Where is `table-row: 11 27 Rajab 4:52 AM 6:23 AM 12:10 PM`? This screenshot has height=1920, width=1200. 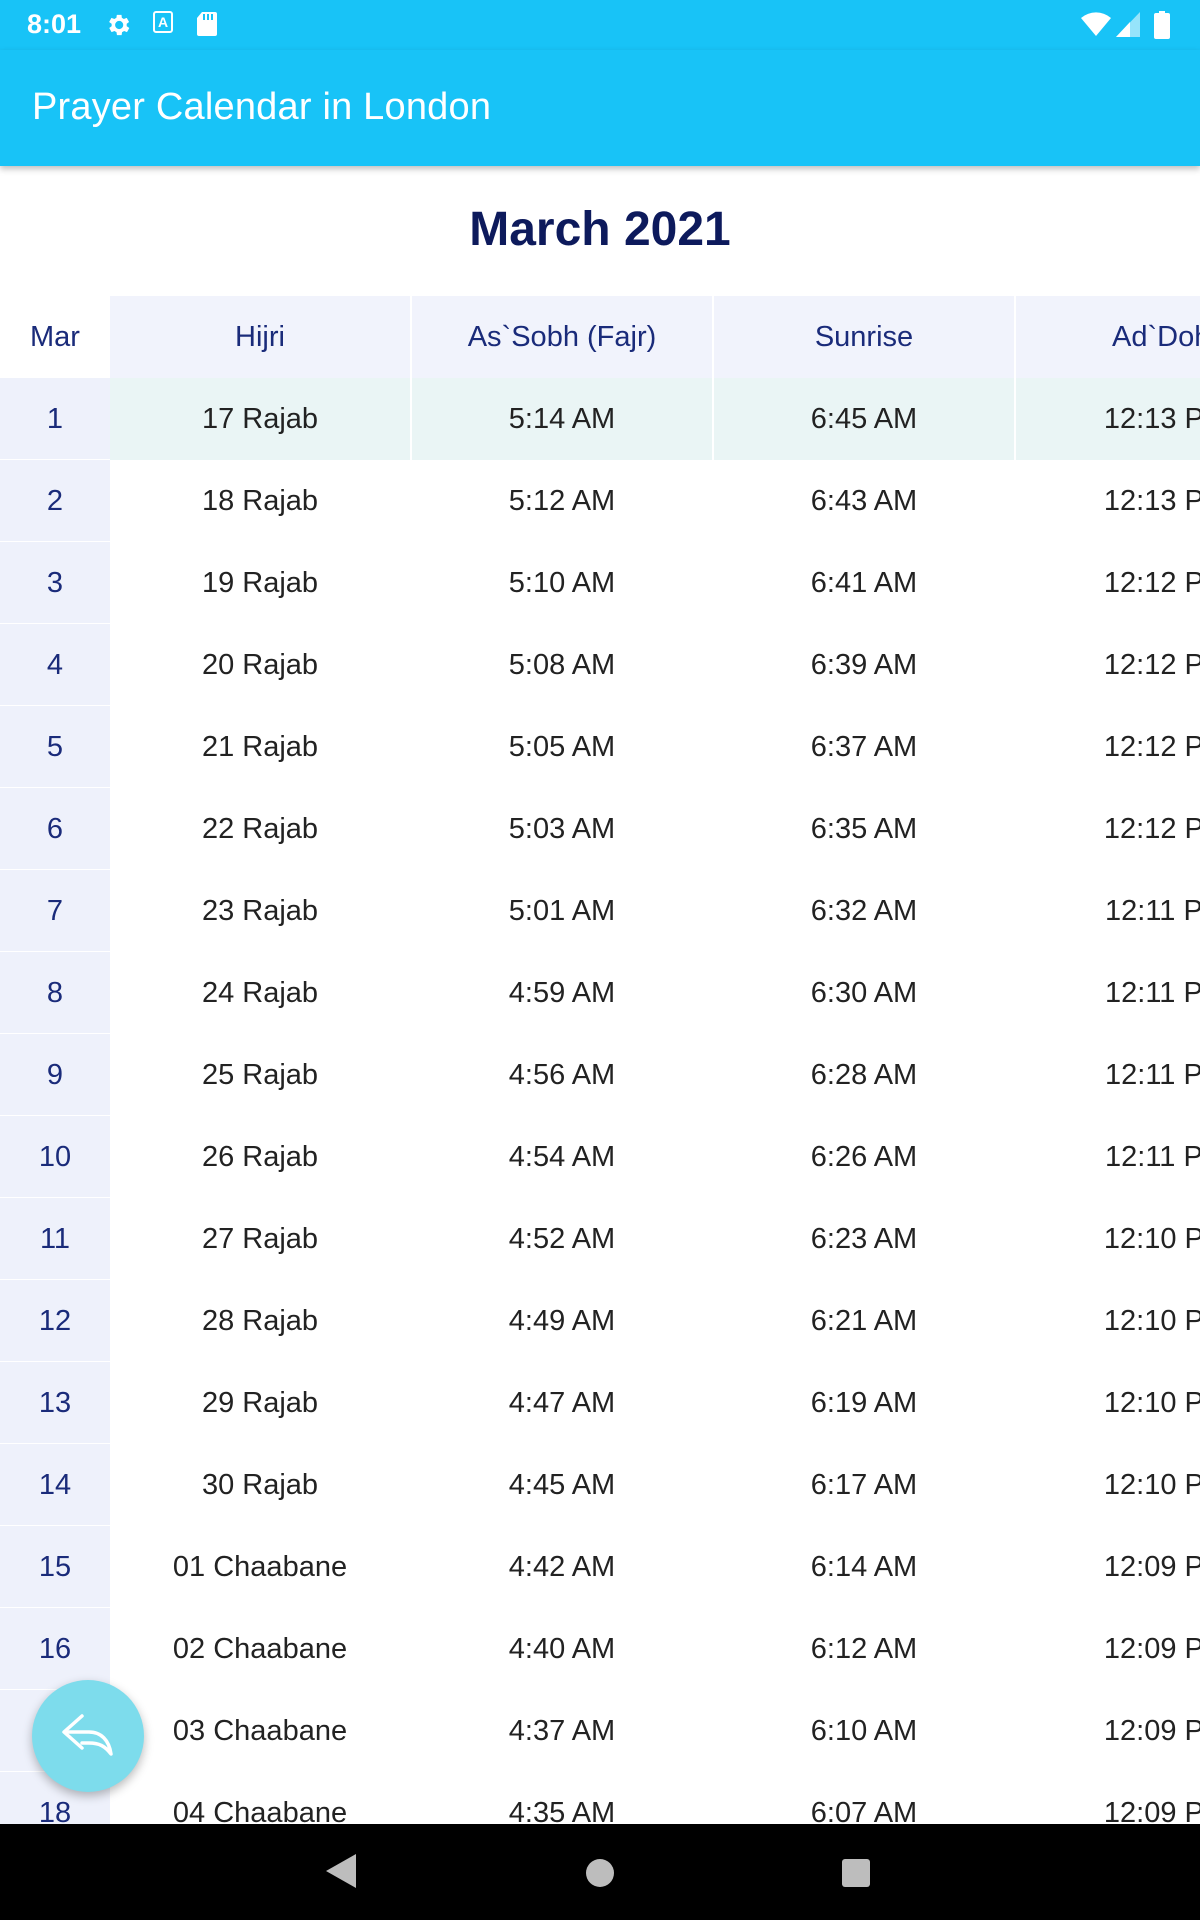
table-row: 11 27 Rajab 4:52 AM 6:23 AM 12:10 PM is located at coordinates (600, 1239).